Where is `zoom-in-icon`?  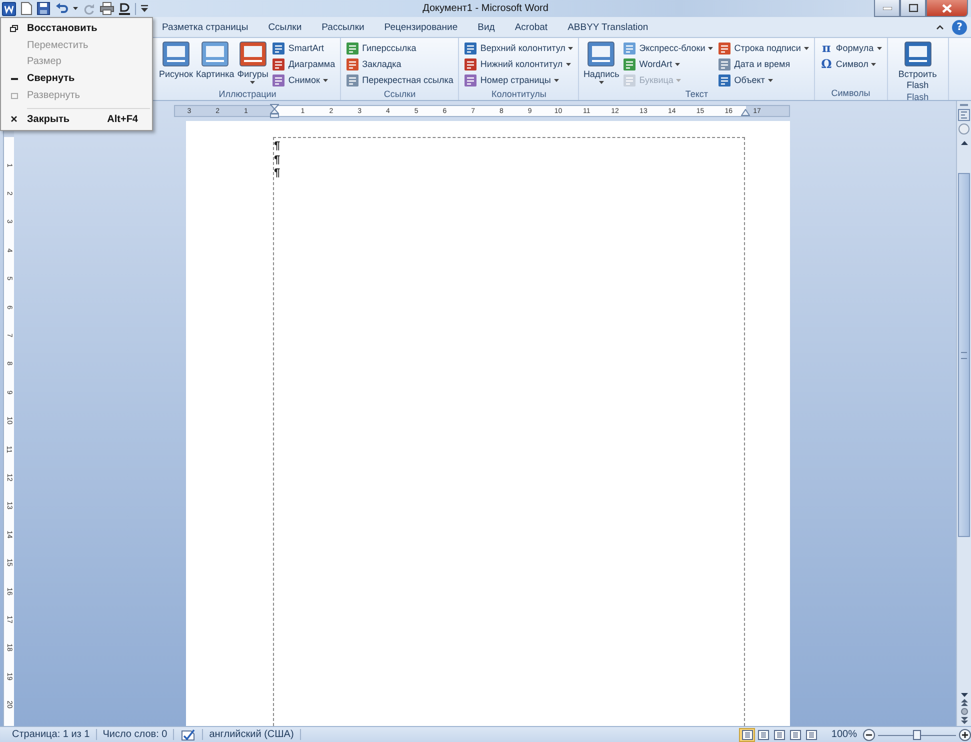 zoom-in-icon is located at coordinates (965, 734).